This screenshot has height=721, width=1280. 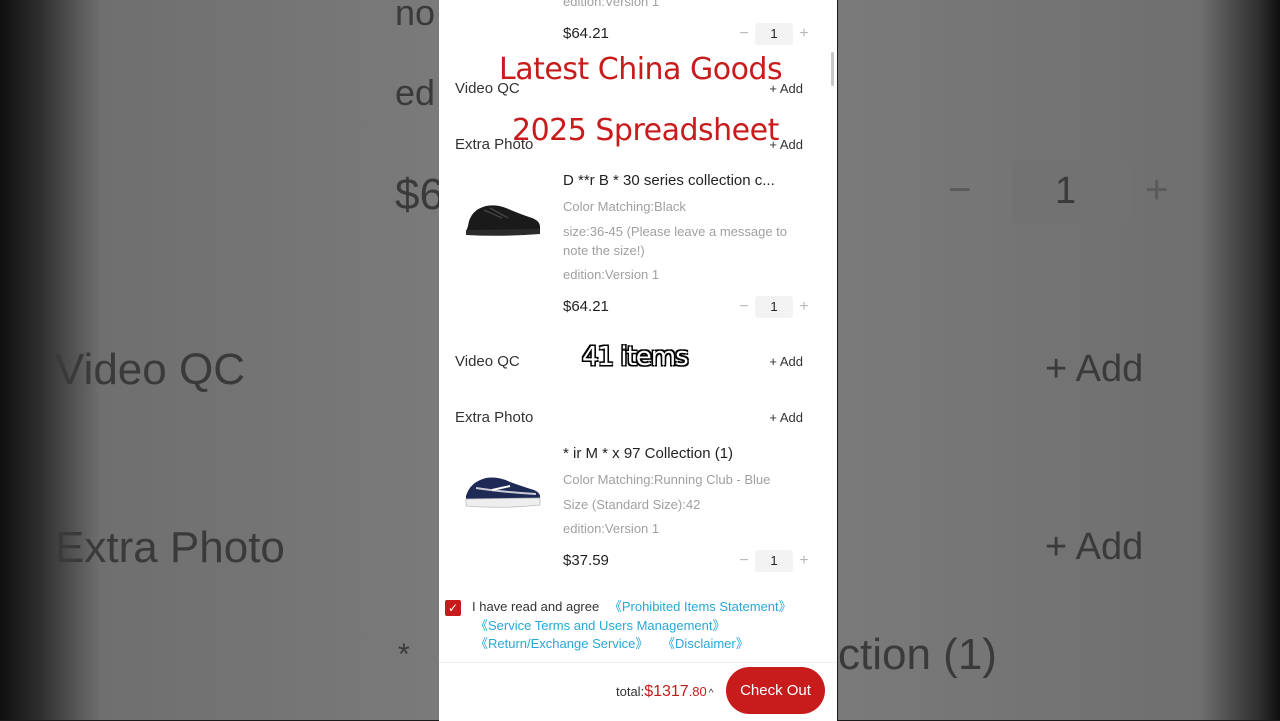 I want to click on item-2-color: Color Matching:Running Club - Blue, so click(x=667, y=479).